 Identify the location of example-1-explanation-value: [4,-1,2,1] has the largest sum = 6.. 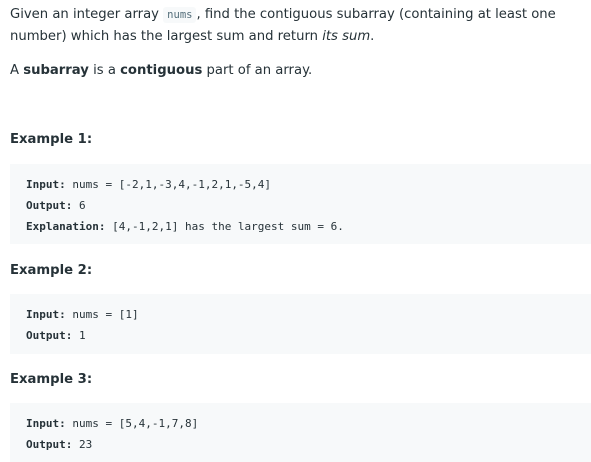
(224, 226).